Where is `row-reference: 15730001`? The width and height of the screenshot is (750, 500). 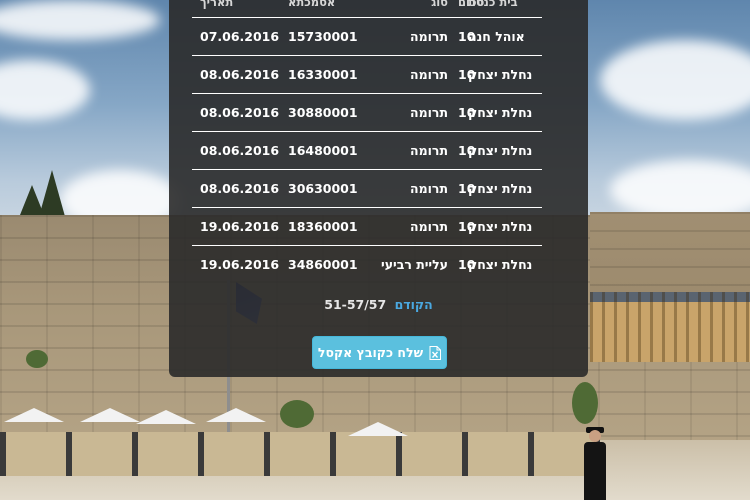 row-reference: 15730001 is located at coordinates (323, 36).